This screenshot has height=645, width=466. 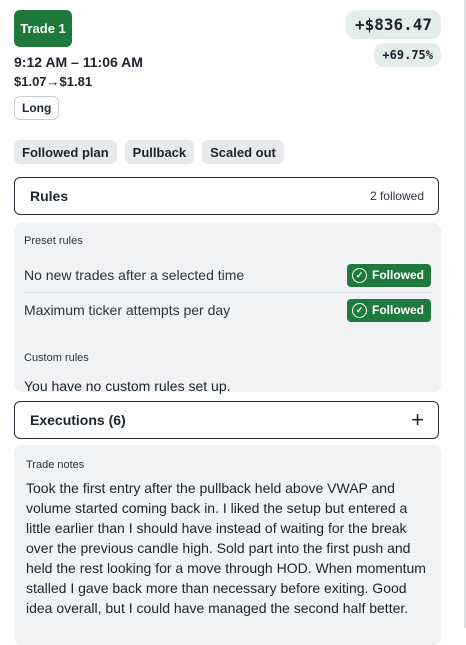 I want to click on tag: Pullback, so click(x=159, y=152).